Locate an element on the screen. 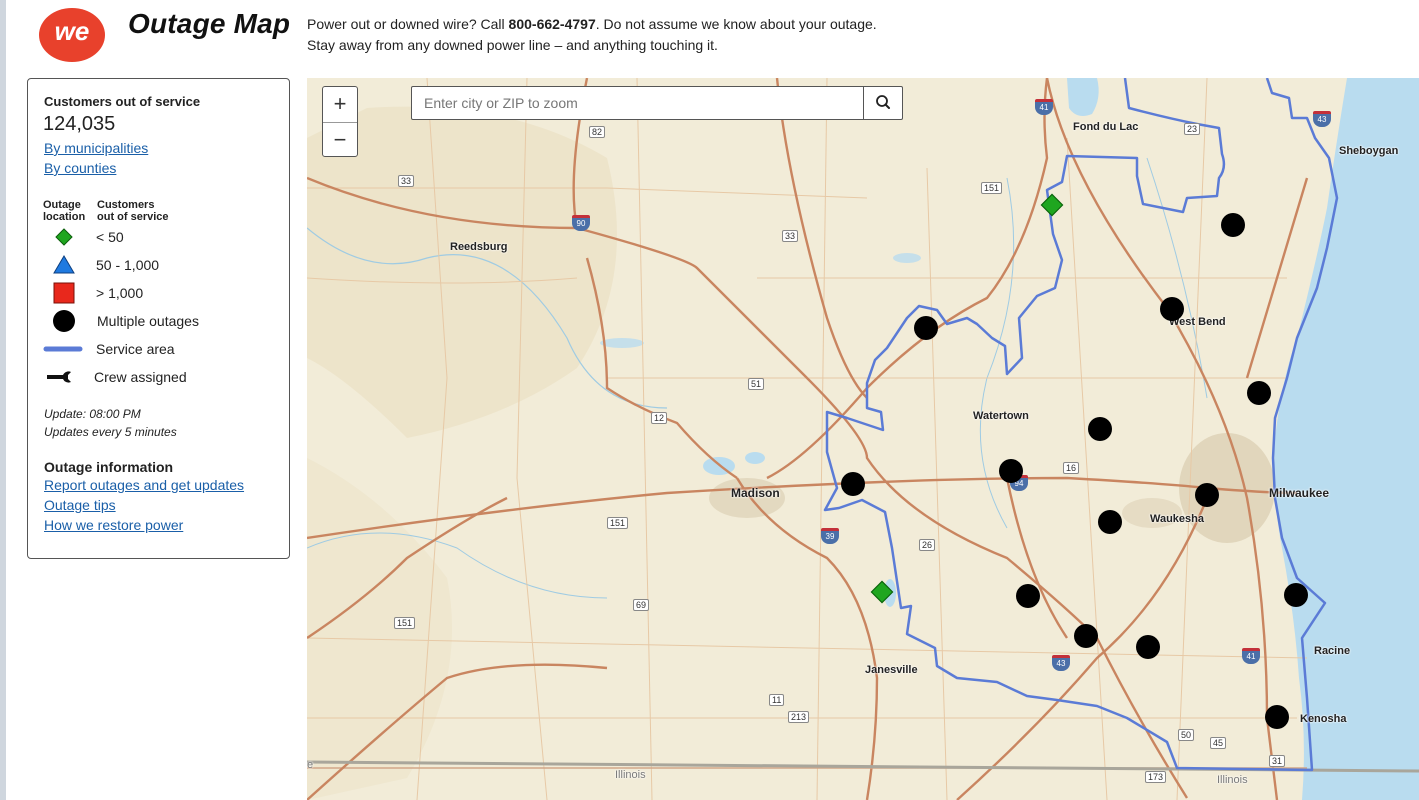 The image size is (1419, 800). outage-tips-link: Outage tips is located at coordinates (80, 505).